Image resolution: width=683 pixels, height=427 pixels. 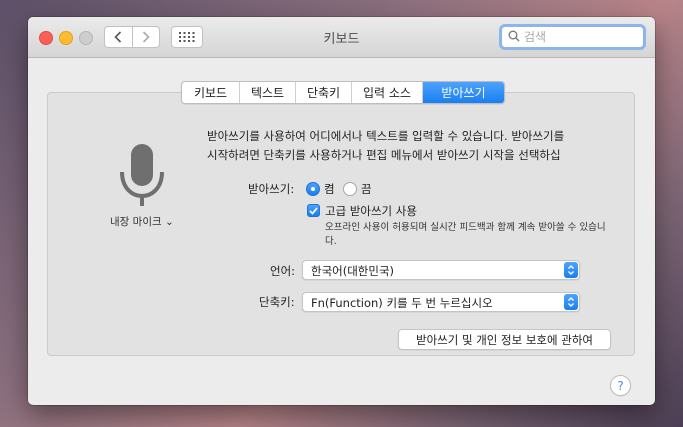 What do you see at coordinates (620, 385) in the screenshot?
I see `help-button: ?` at bounding box center [620, 385].